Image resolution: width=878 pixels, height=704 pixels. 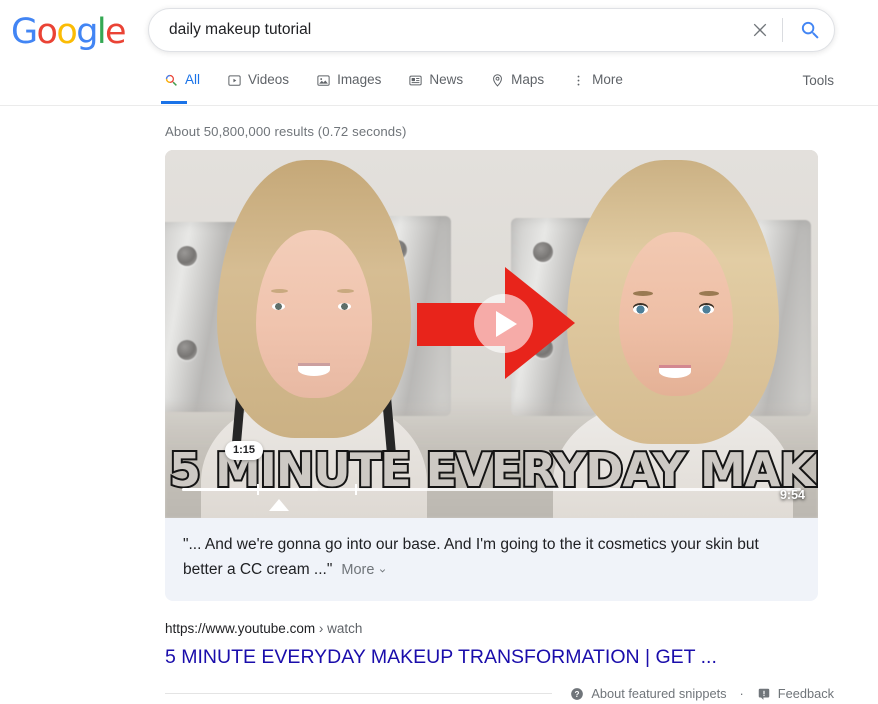 What do you see at coordinates (193, 79) in the screenshot?
I see `tab-all-label: All` at bounding box center [193, 79].